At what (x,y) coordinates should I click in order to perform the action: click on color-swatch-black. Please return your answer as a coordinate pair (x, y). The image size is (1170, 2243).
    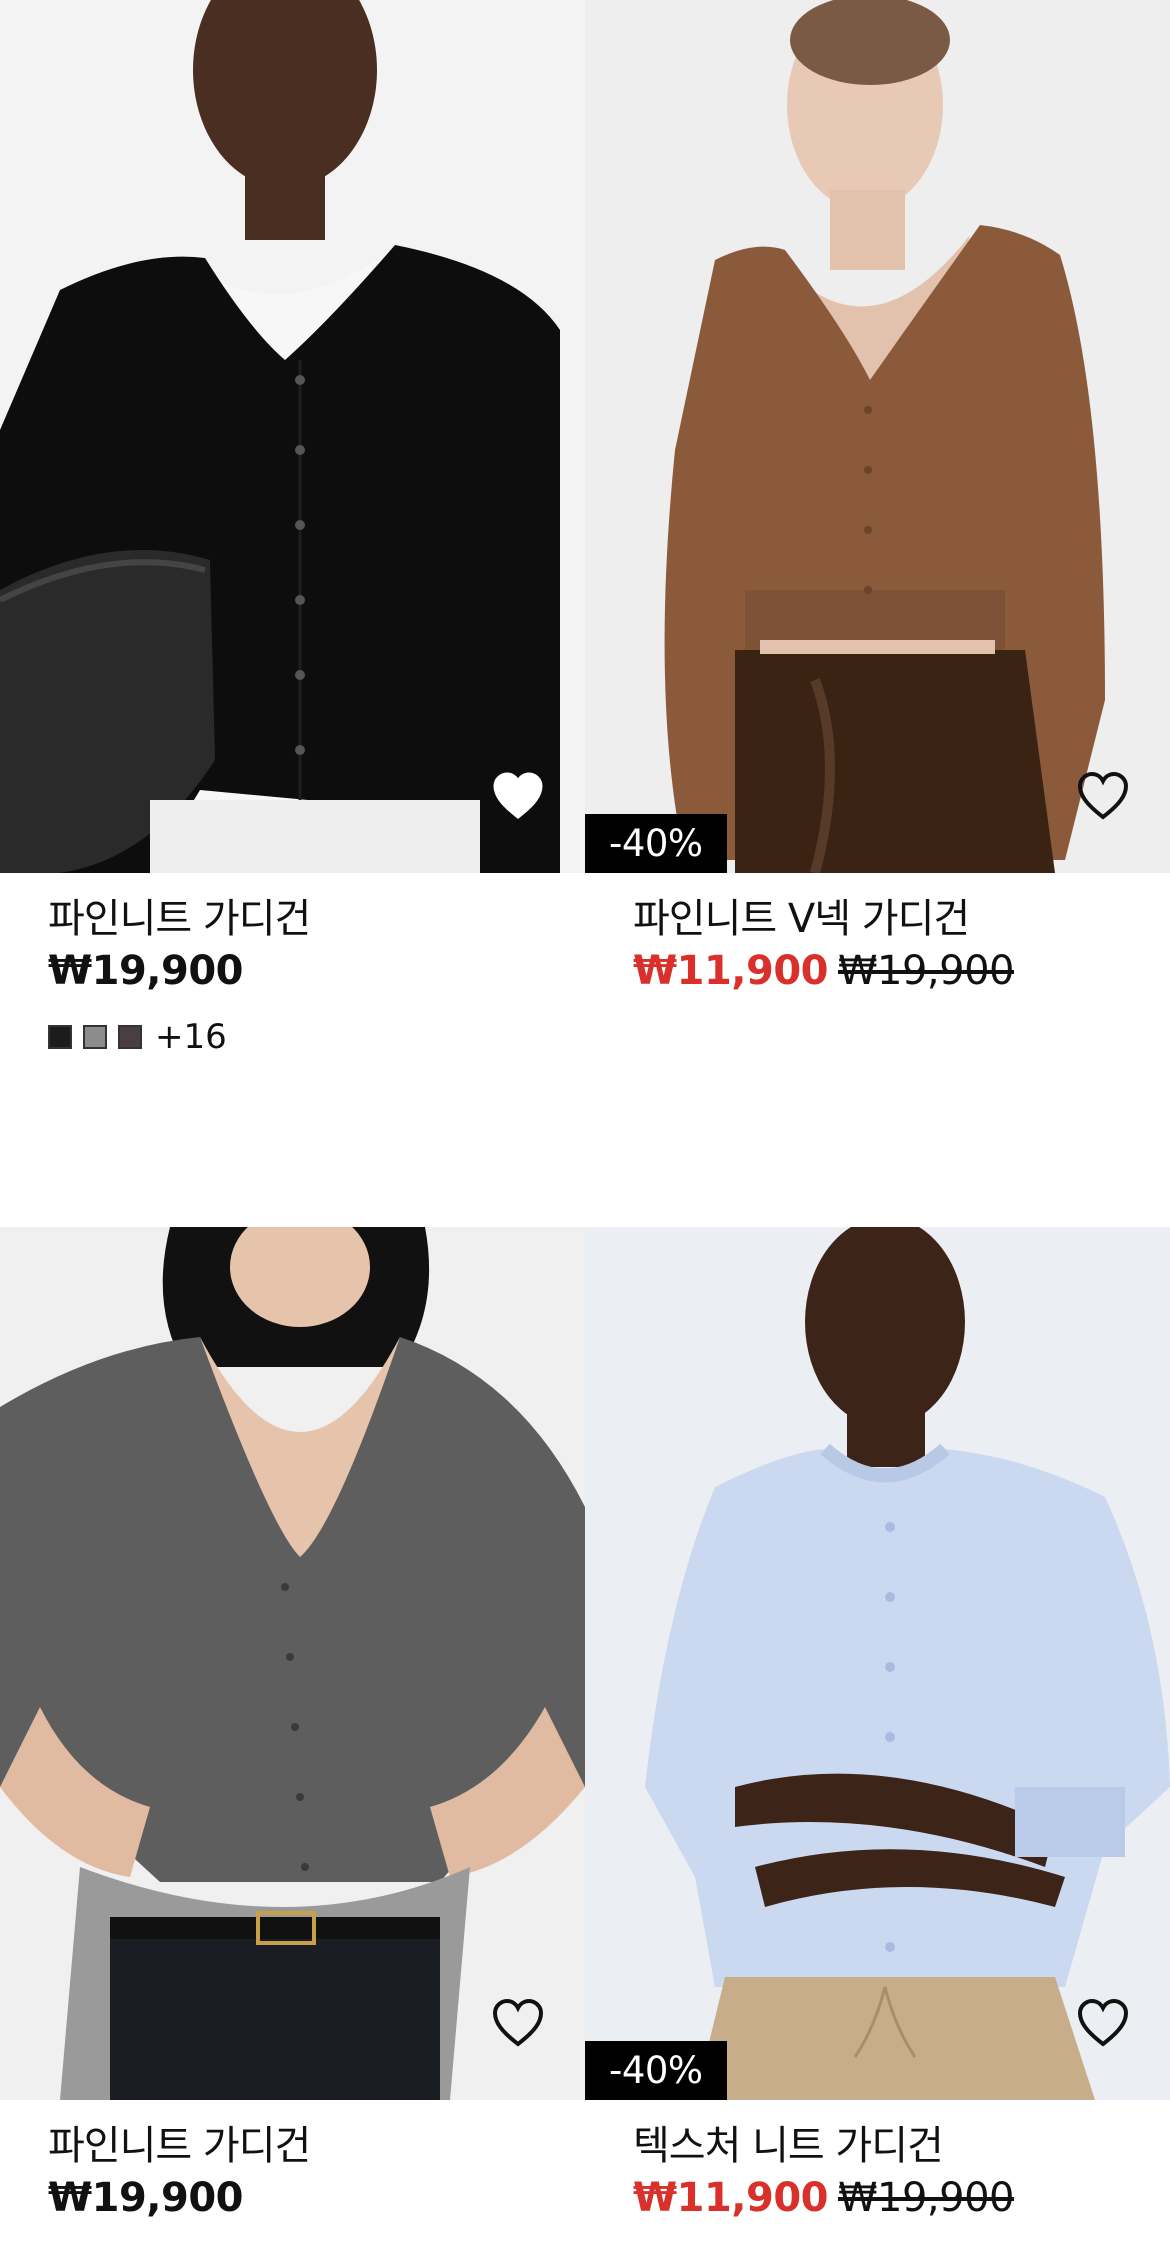
    Looking at the image, I should click on (60, 1037).